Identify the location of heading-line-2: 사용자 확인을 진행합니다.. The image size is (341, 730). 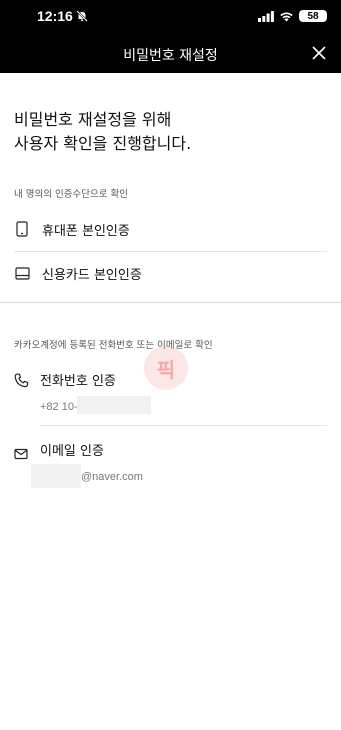
(103, 143).